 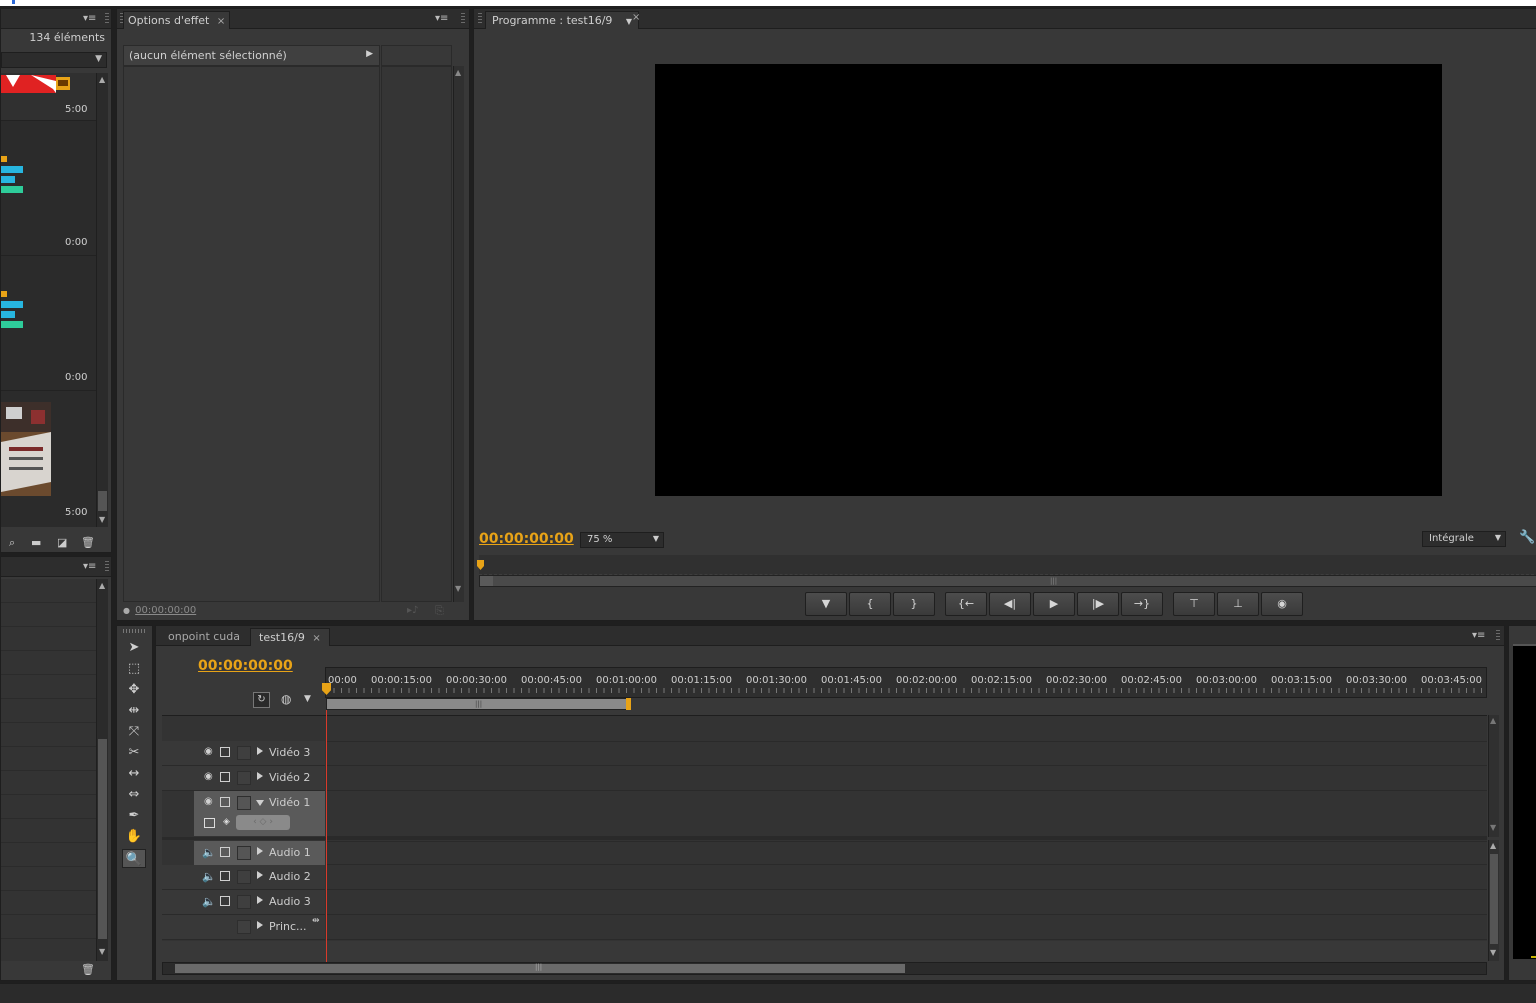 I want to click on monitor-time-ruler, so click(x=1007, y=565).